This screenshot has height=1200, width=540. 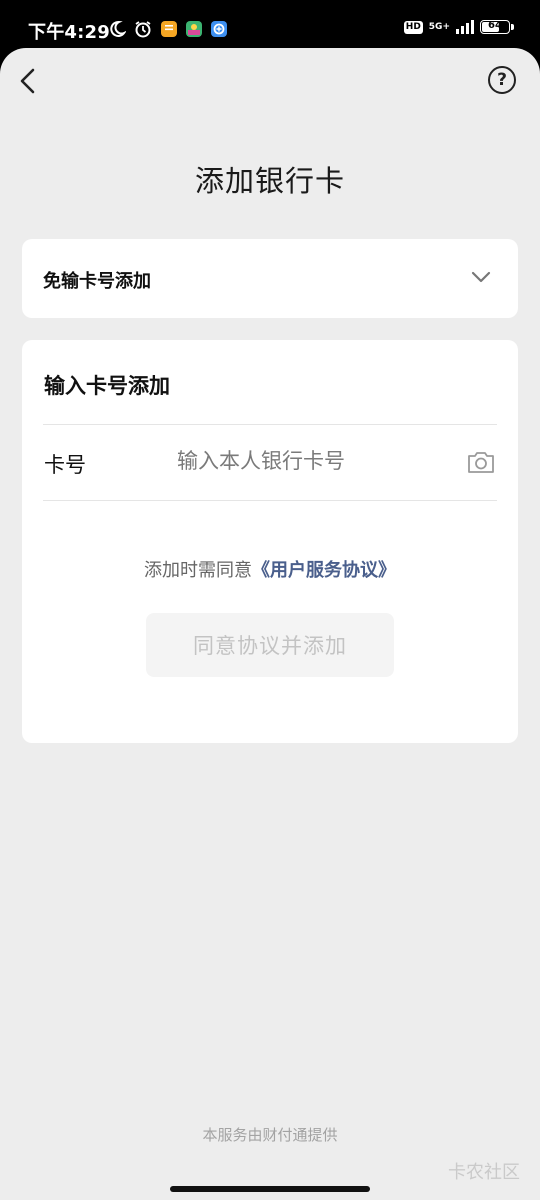 I want to click on moon-icon, so click(x=118, y=28).